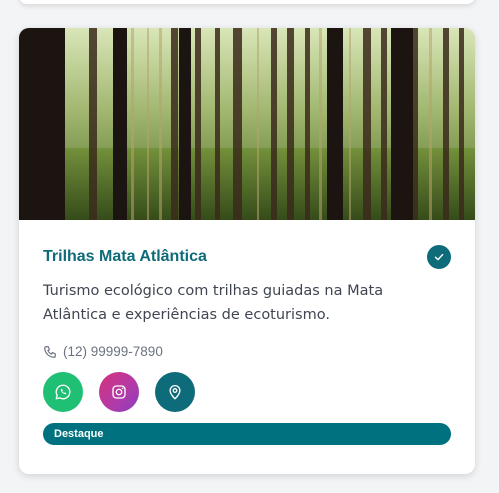  Describe the element at coordinates (113, 351) in the screenshot. I see `phone-number: (12) 99999-7890` at that location.